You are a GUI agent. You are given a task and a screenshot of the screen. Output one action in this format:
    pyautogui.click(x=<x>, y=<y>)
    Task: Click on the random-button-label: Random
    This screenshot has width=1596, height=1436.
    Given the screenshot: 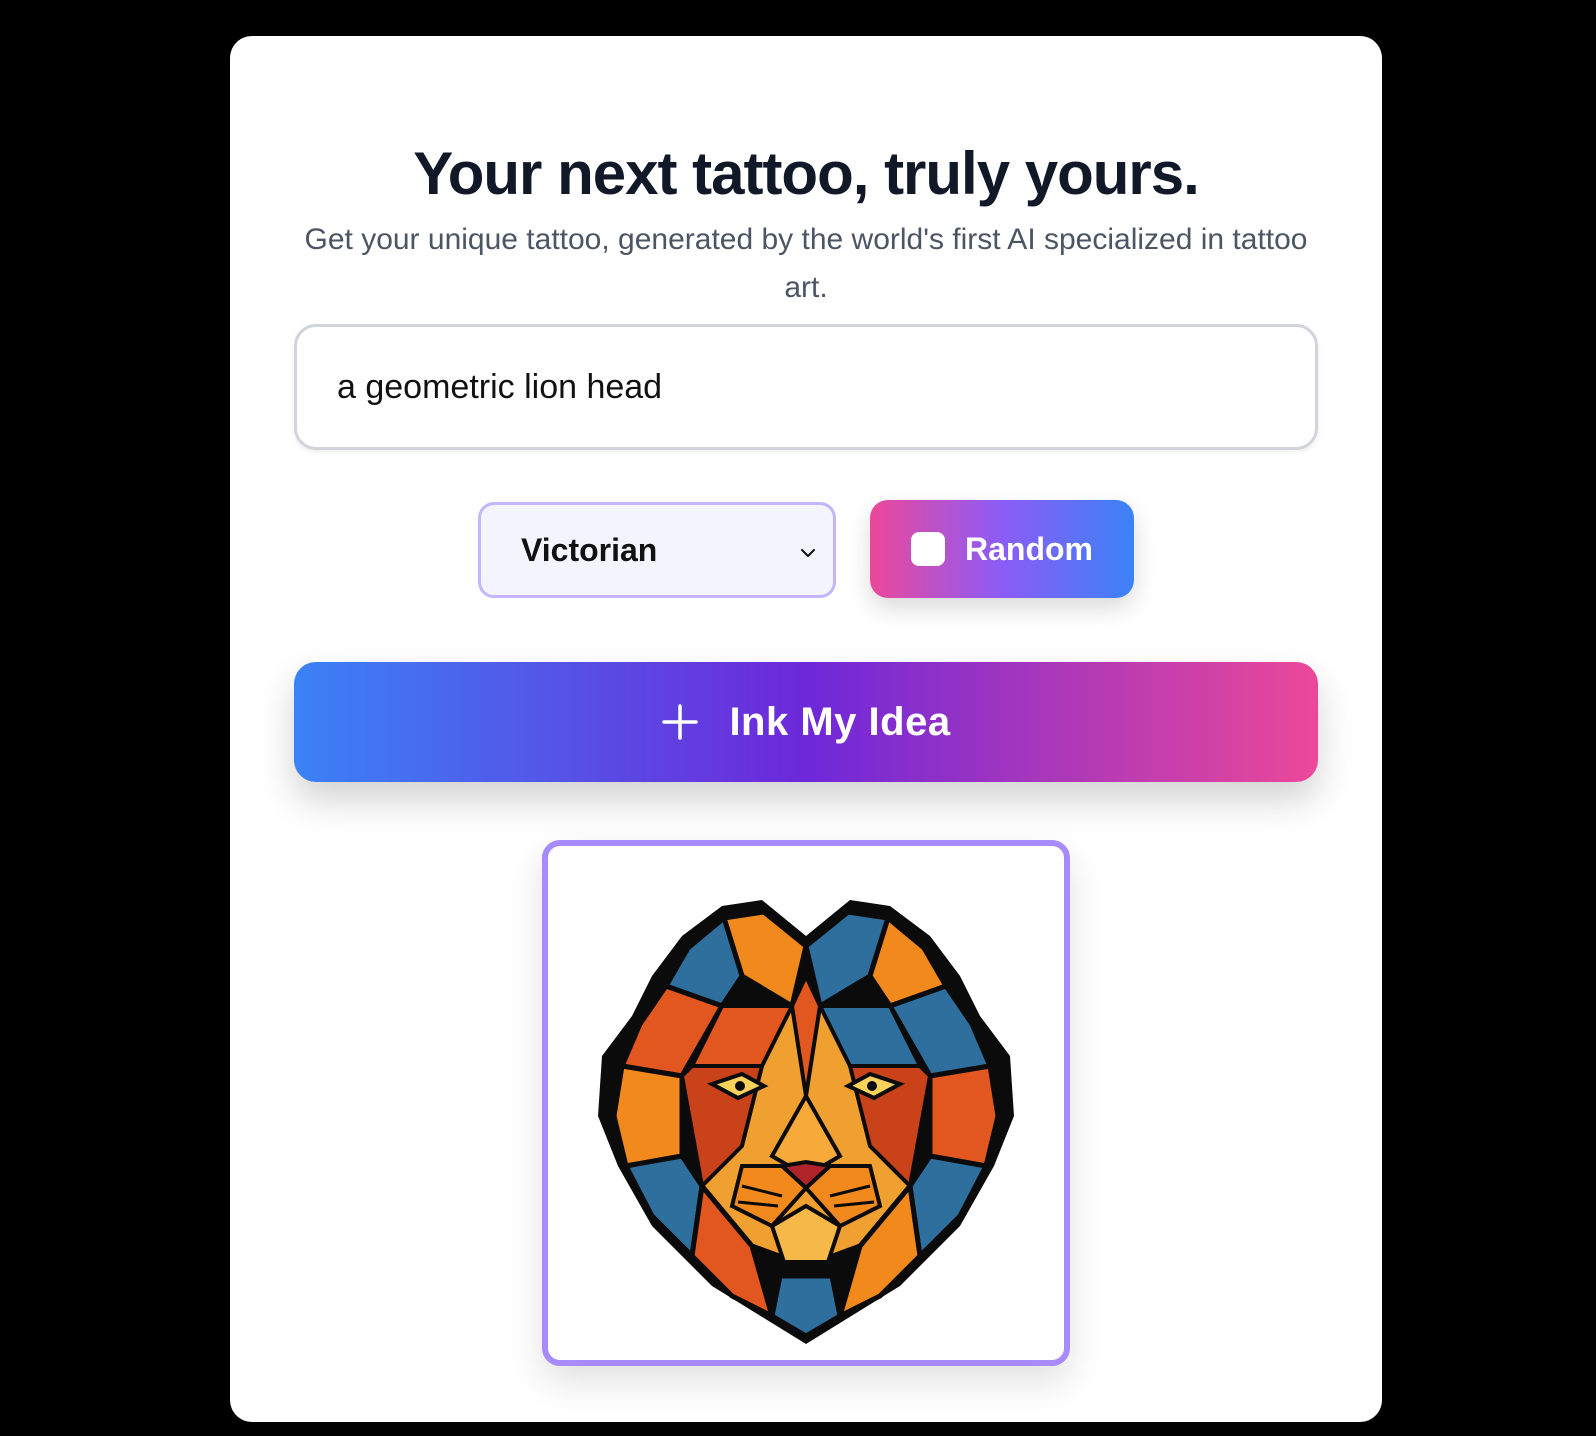 What is the action you would take?
    pyautogui.click(x=1029, y=548)
    